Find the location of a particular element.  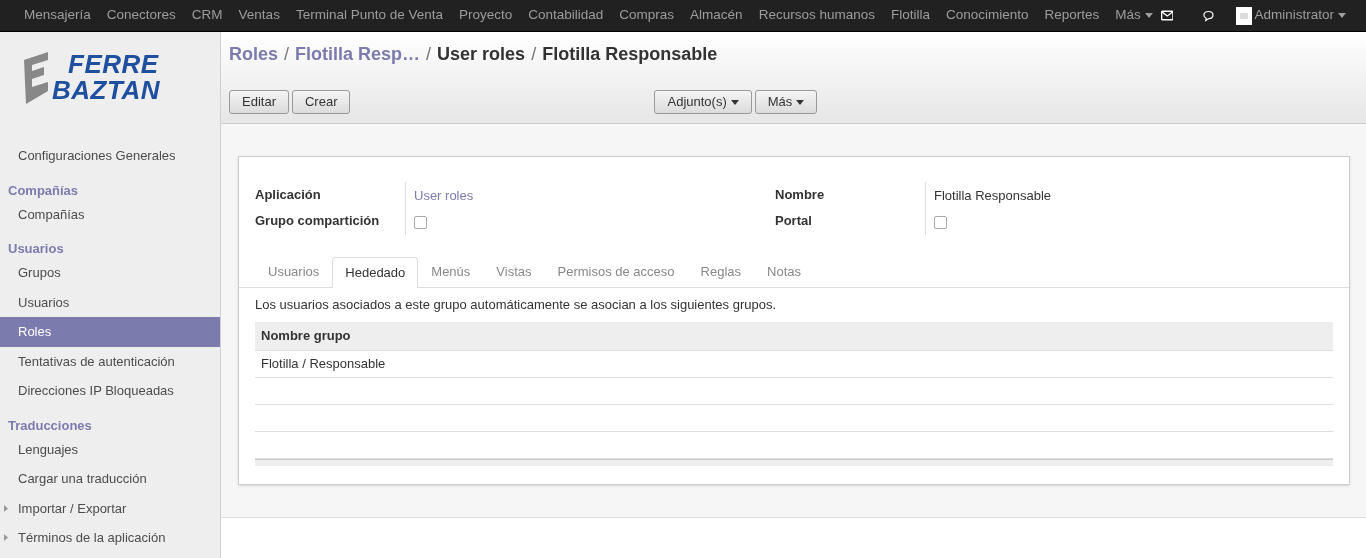

menu-item: Conectores is located at coordinates (141, 15).